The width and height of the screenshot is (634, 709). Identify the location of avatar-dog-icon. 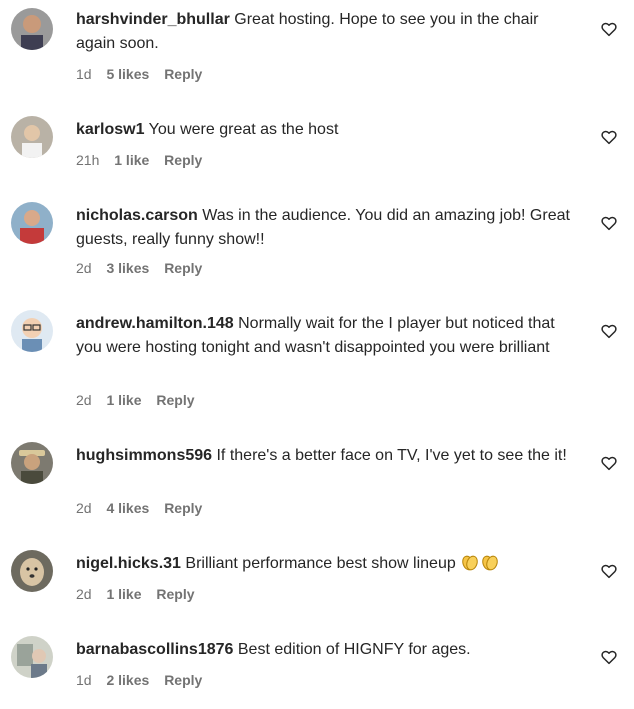
(32, 571).